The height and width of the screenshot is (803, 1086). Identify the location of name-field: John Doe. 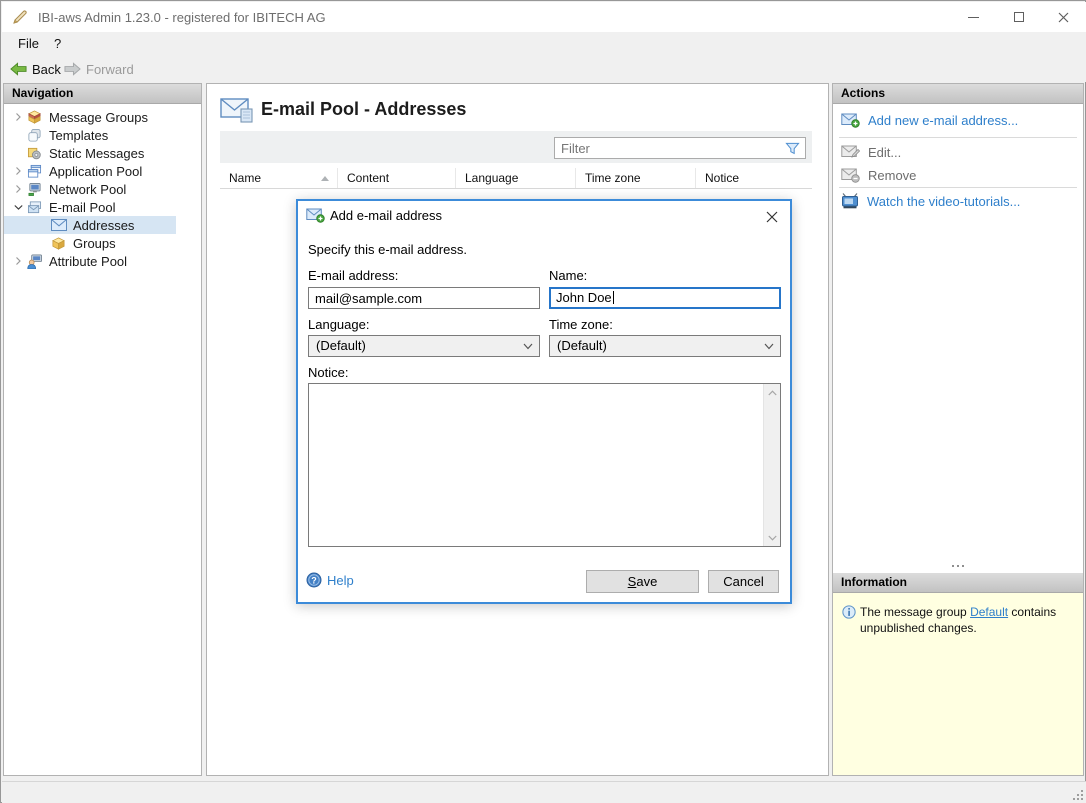
(665, 298).